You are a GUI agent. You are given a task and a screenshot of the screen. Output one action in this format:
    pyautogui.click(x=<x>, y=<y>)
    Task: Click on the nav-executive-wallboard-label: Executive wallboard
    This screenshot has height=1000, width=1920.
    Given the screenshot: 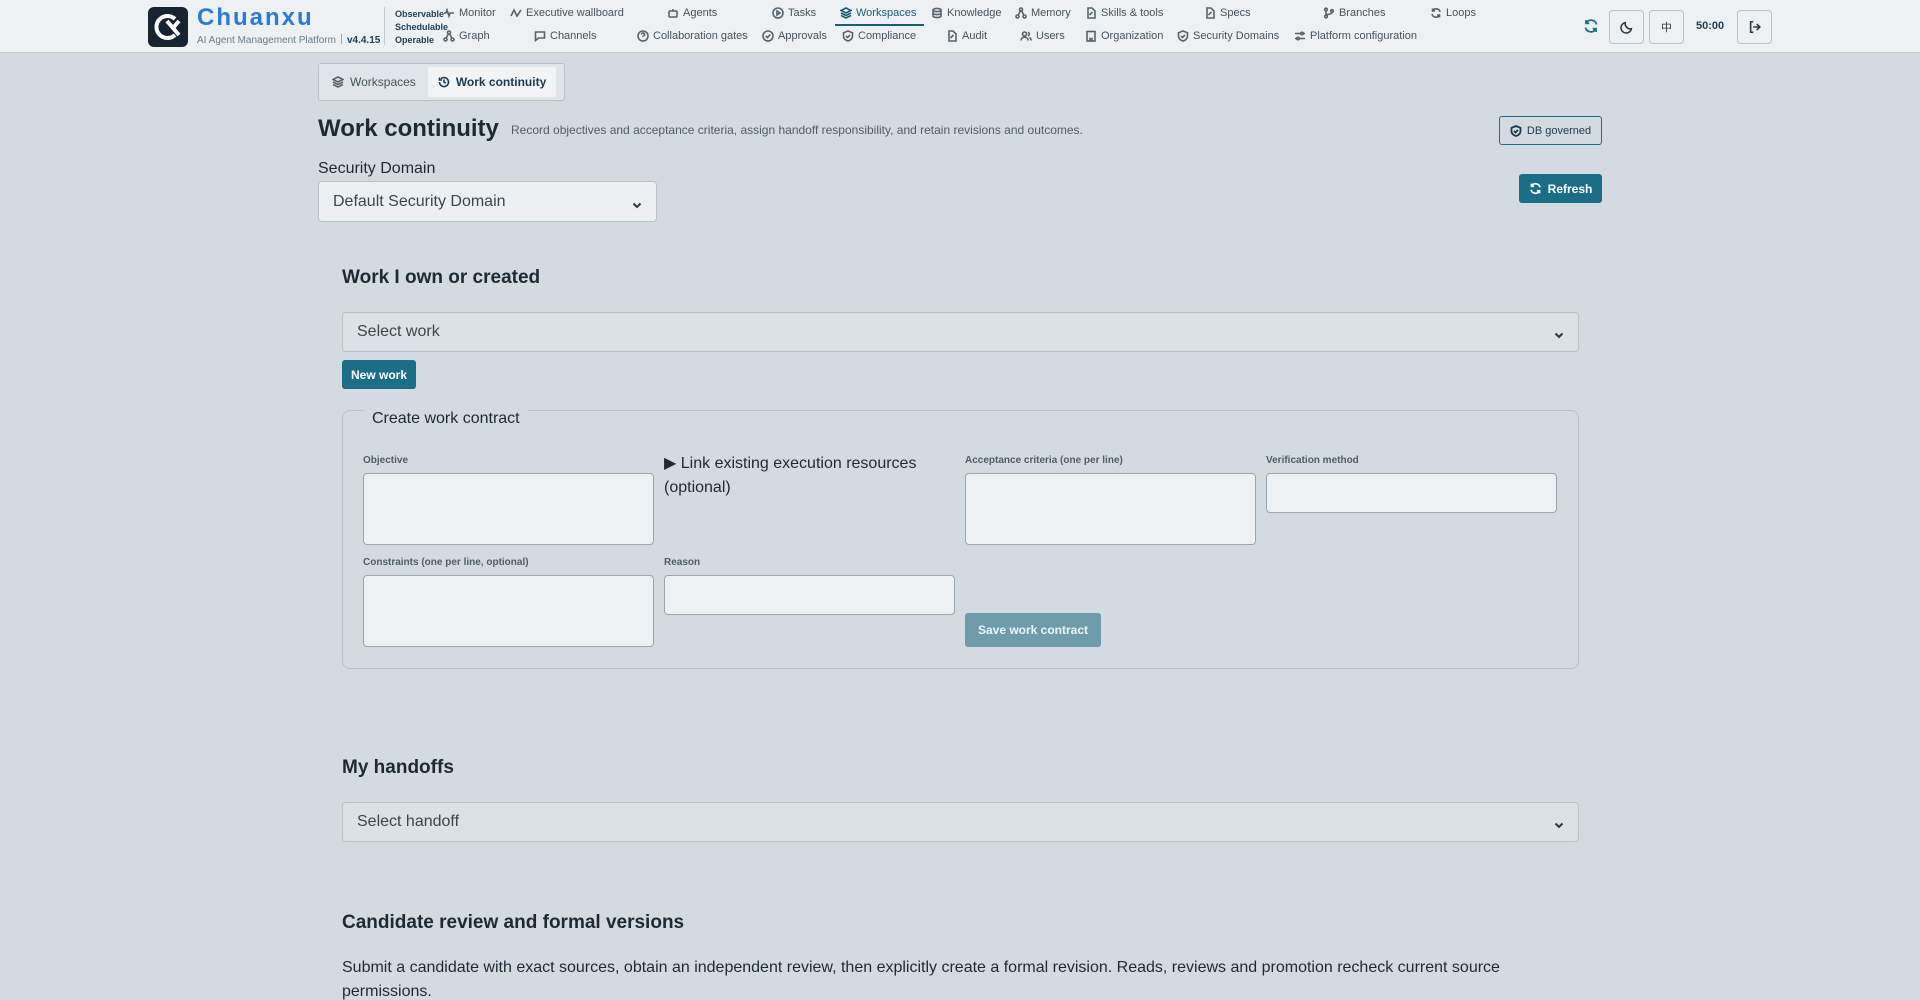 What is the action you would take?
    pyautogui.click(x=575, y=13)
    